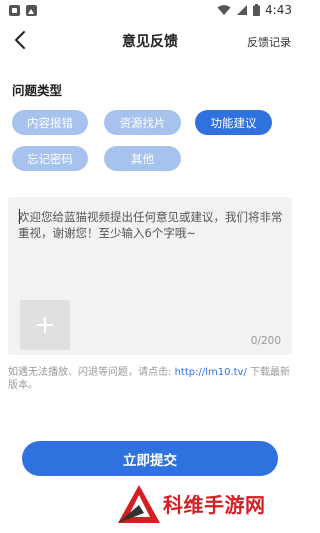  Describe the element at coordinates (37, 90) in the screenshot. I see `issue-type-label: 问题类型` at that location.